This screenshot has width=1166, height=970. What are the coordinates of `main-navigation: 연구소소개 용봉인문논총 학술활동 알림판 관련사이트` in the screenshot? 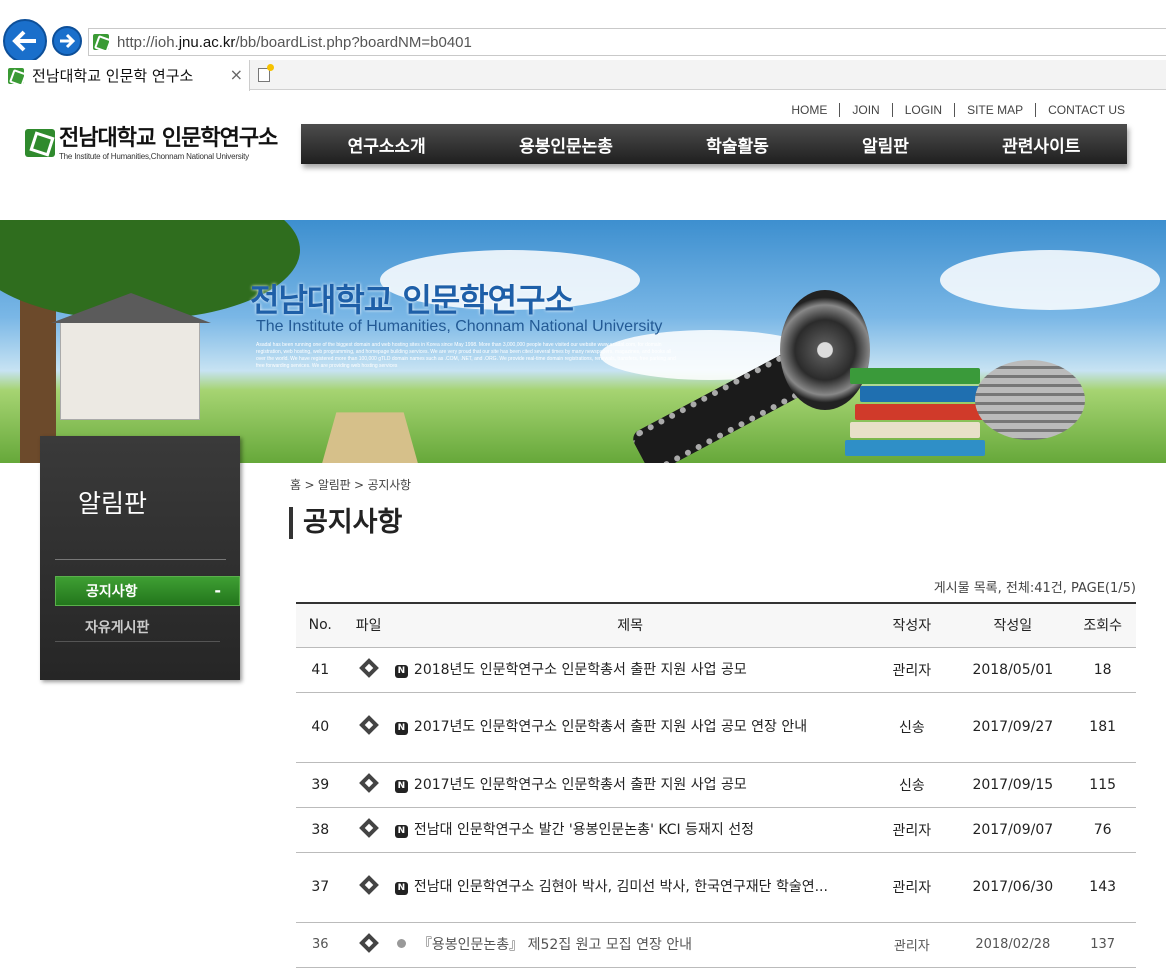 It's located at (714, 144).